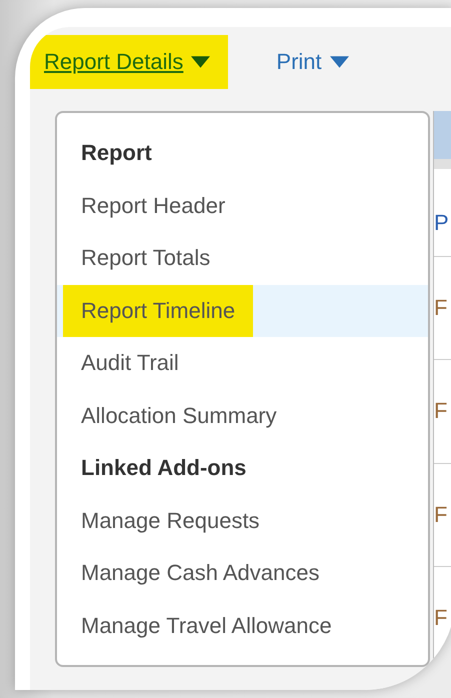 Image resolution: width=451 pixels, height=698 pixels. Describe the element at coordinates (129, 62) in the screenshot. I see `menu-button: Report Details` at that location.